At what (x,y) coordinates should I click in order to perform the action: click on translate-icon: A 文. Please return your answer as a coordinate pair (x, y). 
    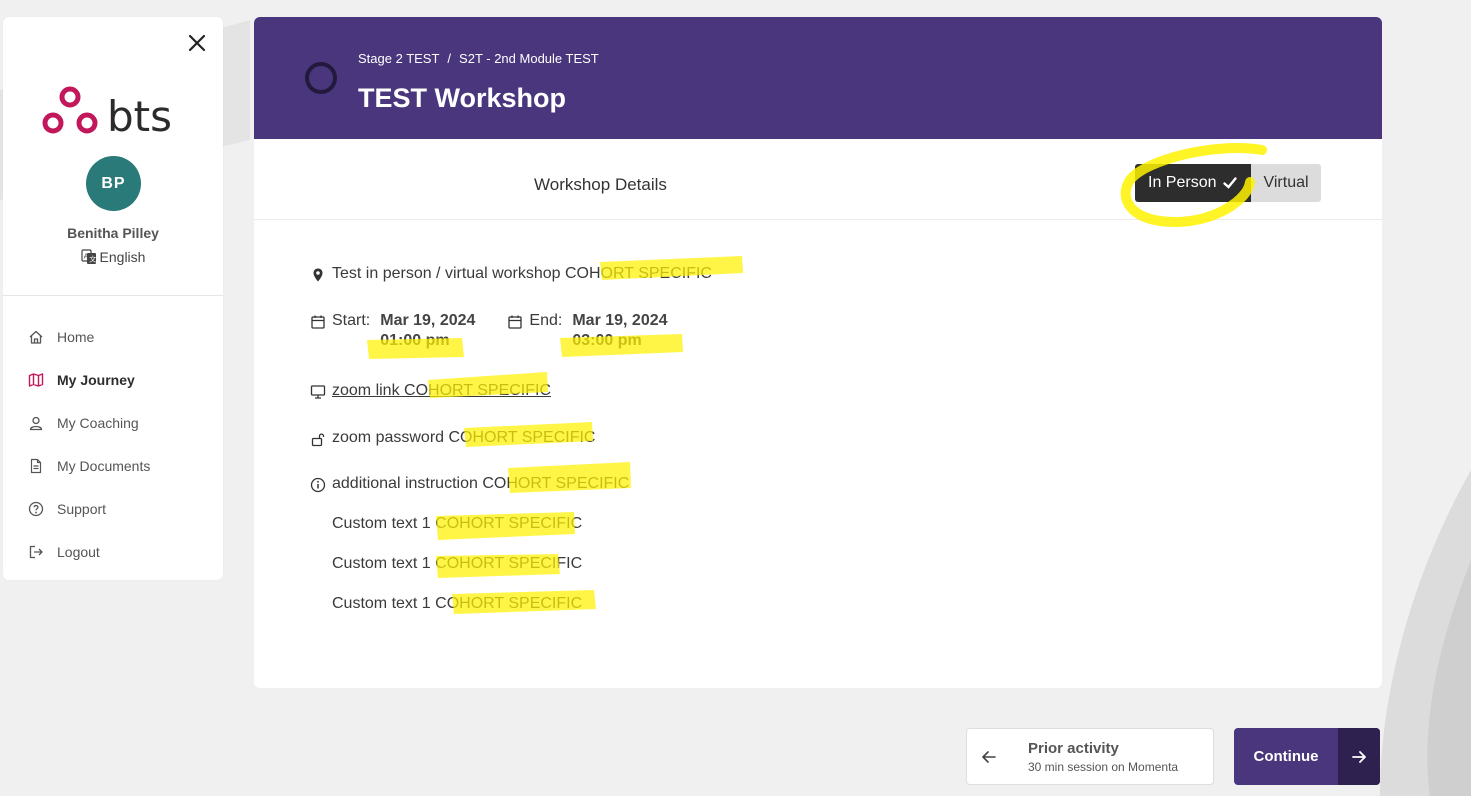
    Looking at the image, I should click on (88, 256).